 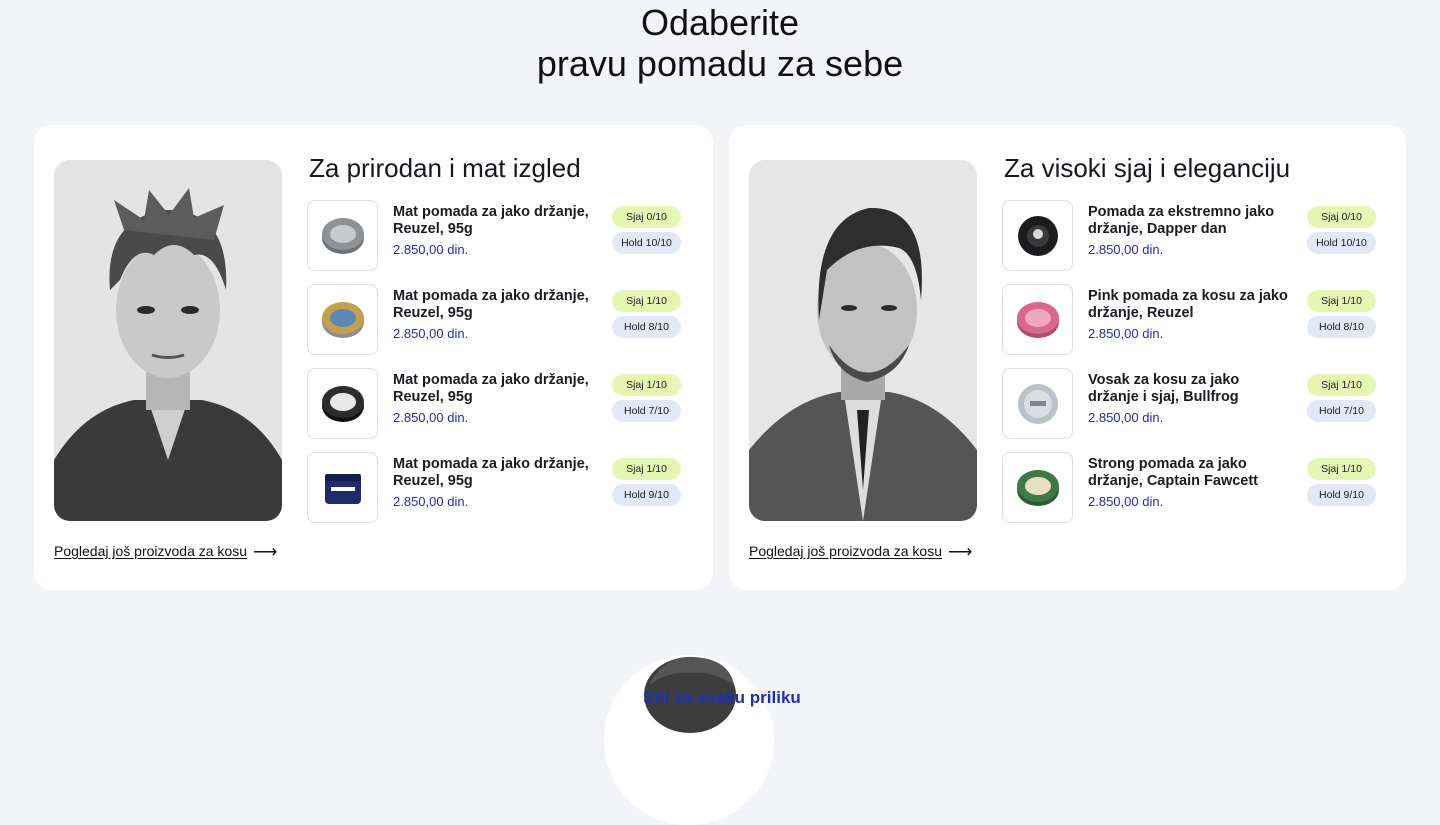 What do you see at coordinates (445, 168) in the screenshot?
I see `card-title: Za prirodan i mat izgled` at bounding box center [445, 168].